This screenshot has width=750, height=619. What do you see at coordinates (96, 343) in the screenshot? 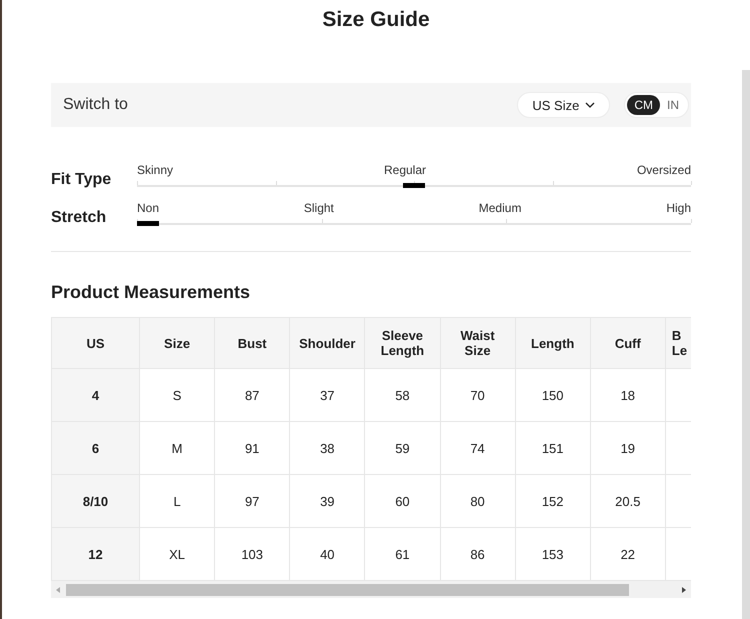
I see `column-header: US` at bounding box center [96, 343].